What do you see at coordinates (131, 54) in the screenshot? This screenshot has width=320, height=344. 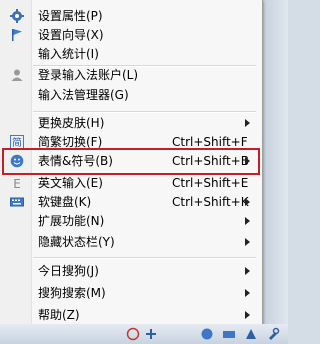 I see `menu-item-input-stats: 输入统计(I)` at bounding box center [131, 54].